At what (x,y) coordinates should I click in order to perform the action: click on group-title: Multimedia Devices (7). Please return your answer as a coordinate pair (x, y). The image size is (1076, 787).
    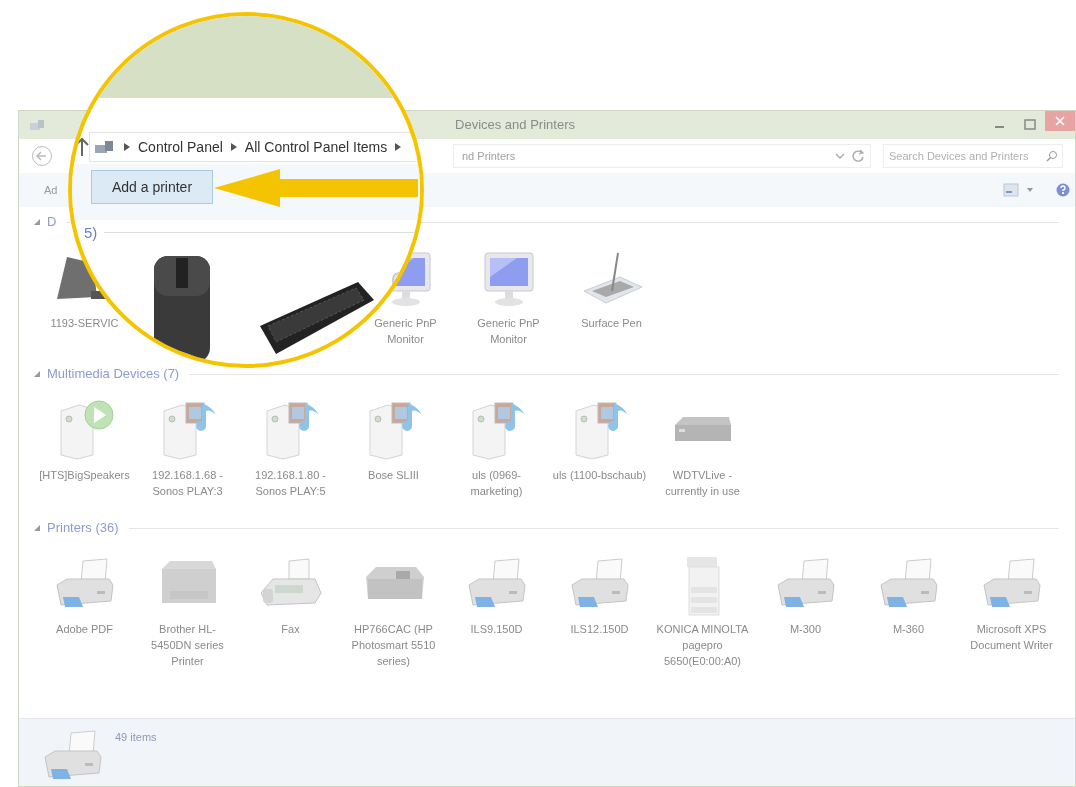
    Looking at the image, I should click on (113, 374).